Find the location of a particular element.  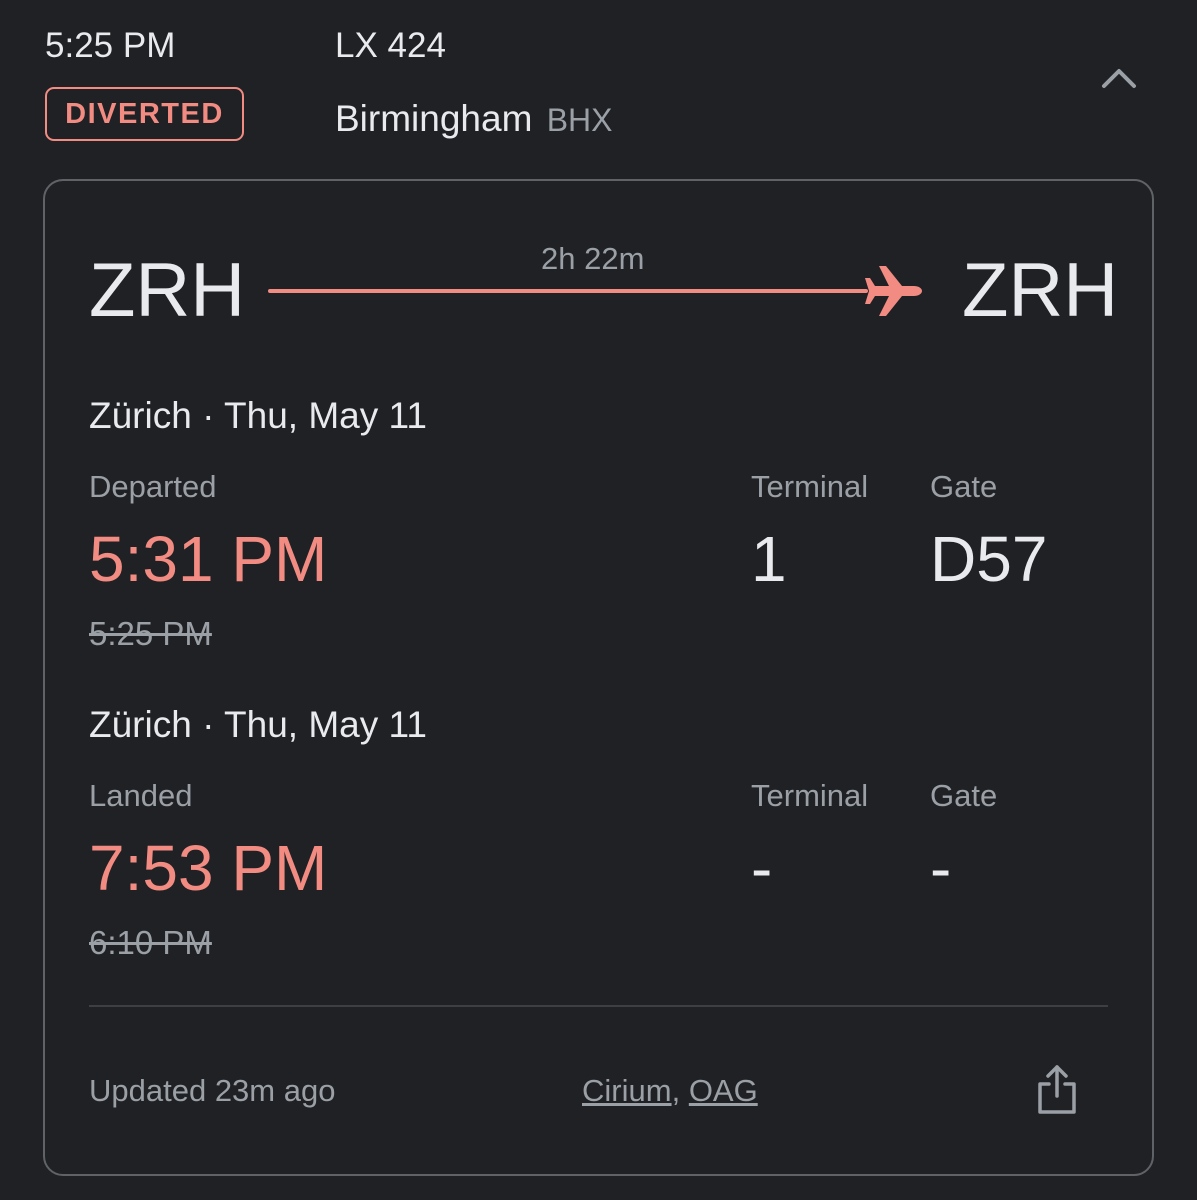

cirium-link: Cirium is located at coordinates (627, 1090).